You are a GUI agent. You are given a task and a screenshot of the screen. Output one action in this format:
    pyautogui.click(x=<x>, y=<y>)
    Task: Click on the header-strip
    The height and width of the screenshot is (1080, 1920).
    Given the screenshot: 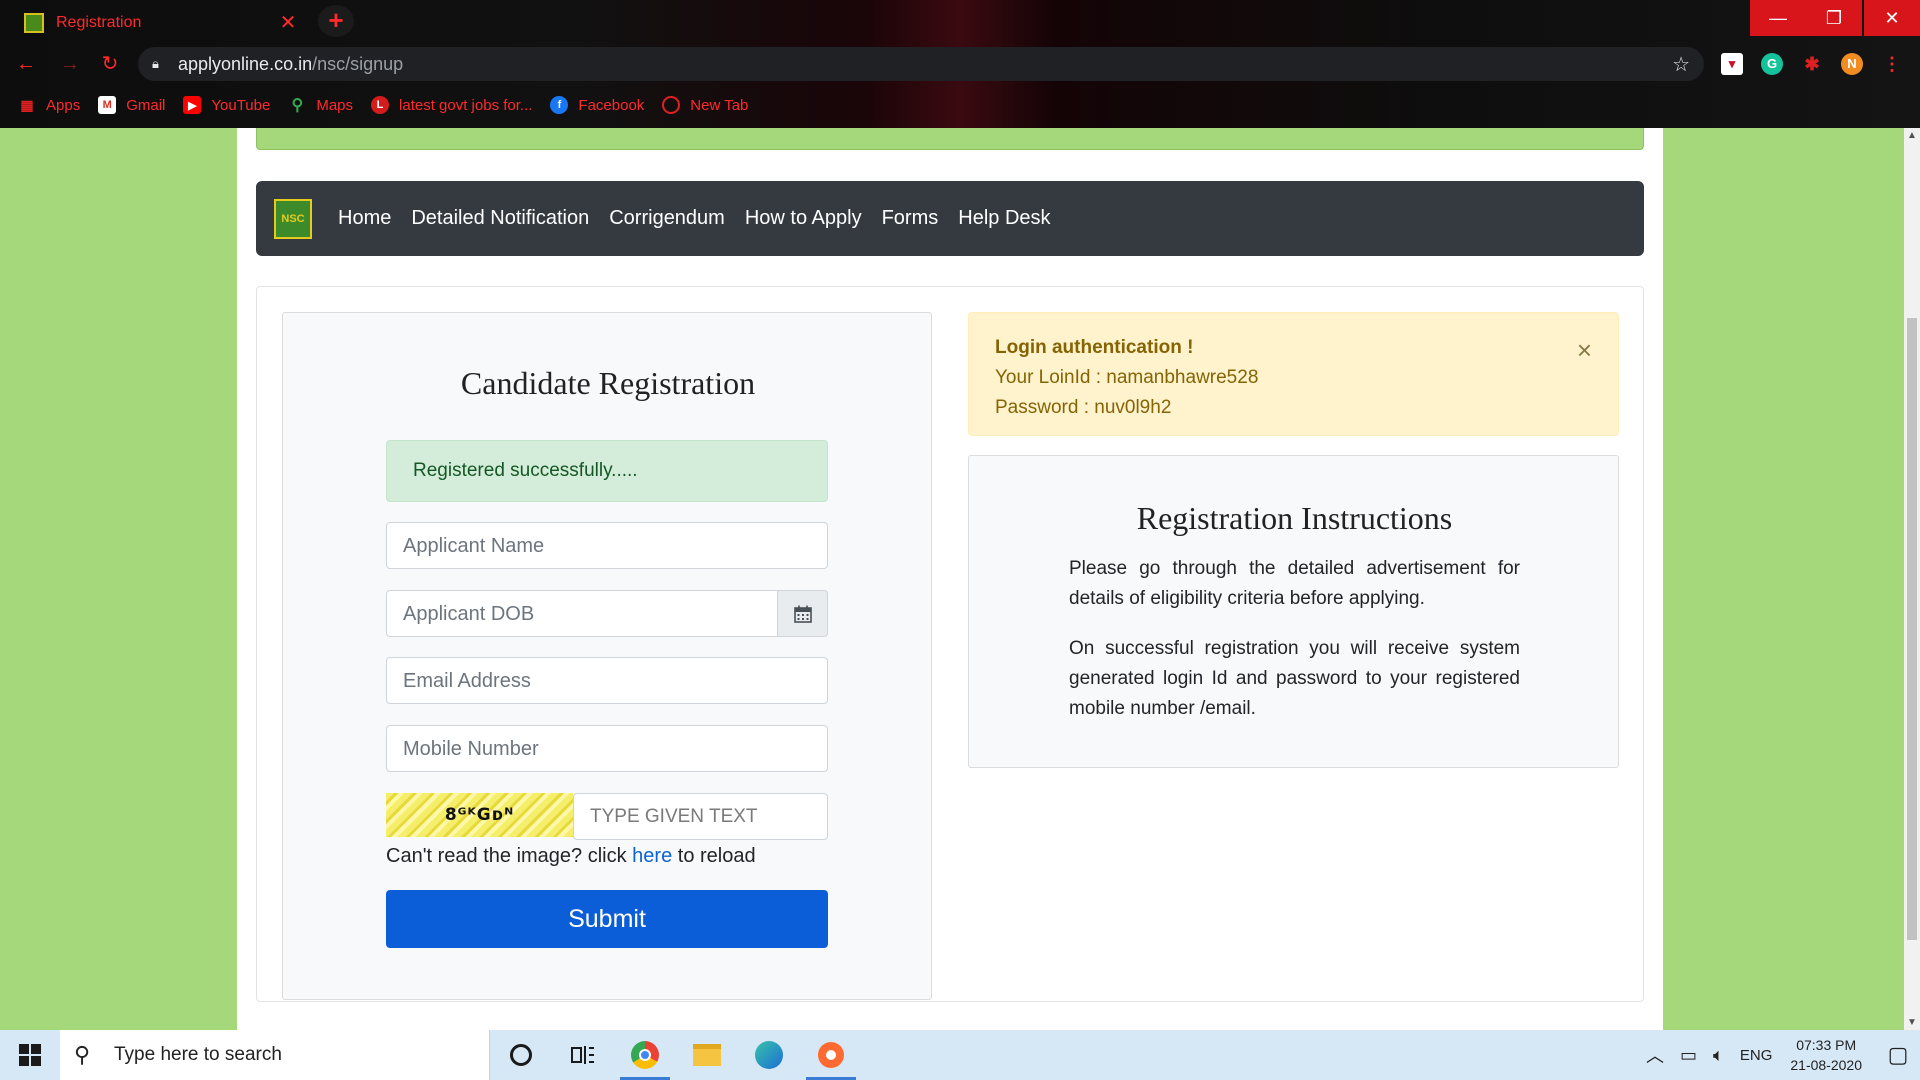 What is the action you would take?
    pyautogui.click(x=950, y=139)
    